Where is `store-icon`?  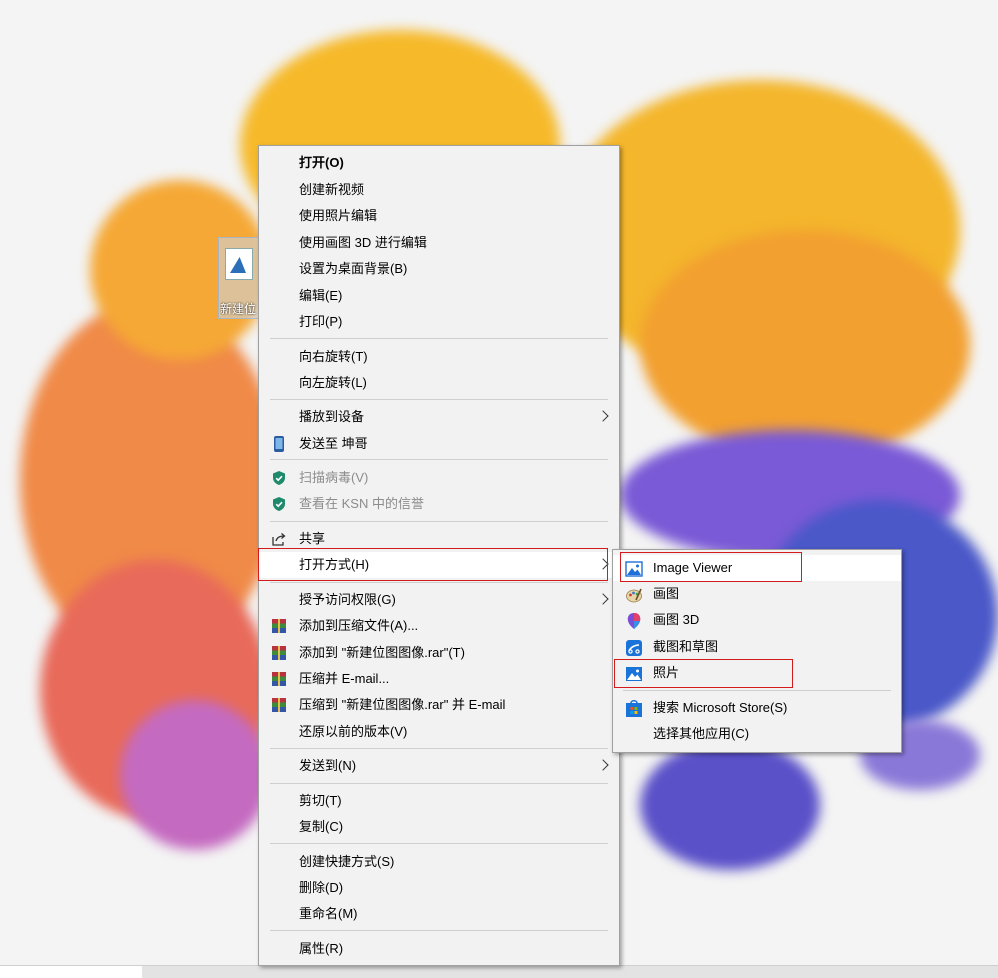
store-icon is located at coordinates (634, 708).